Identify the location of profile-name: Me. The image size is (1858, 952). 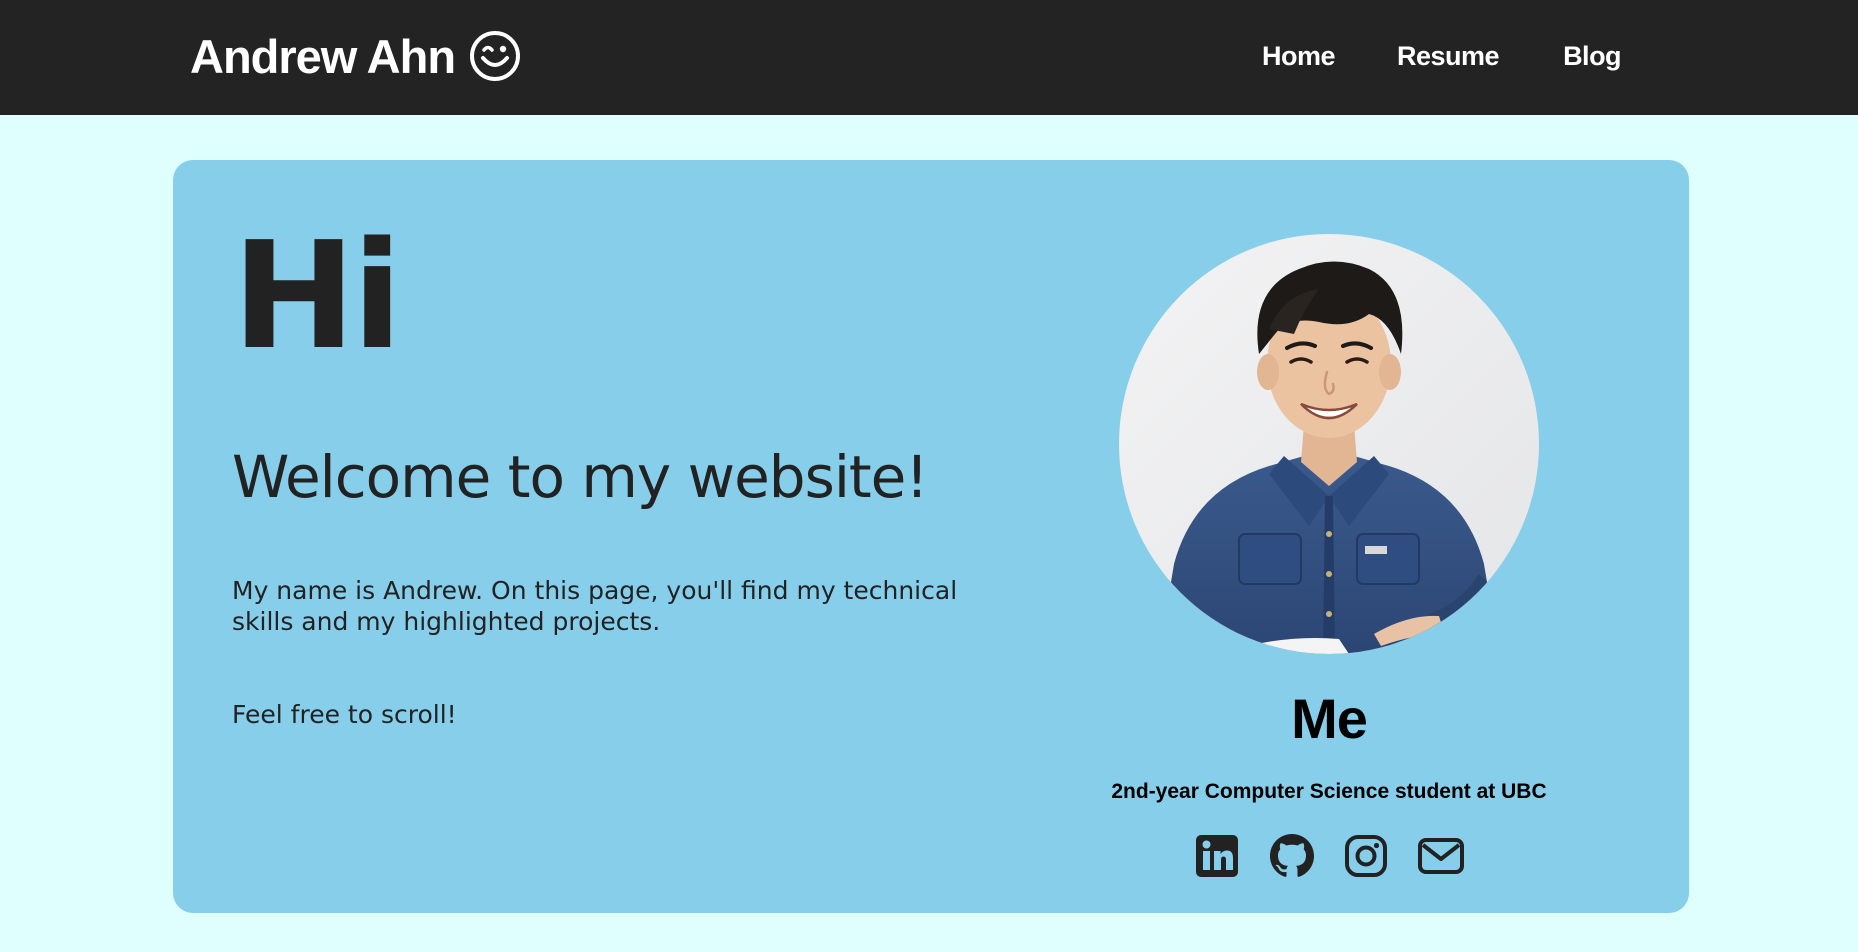
(1329, 718).